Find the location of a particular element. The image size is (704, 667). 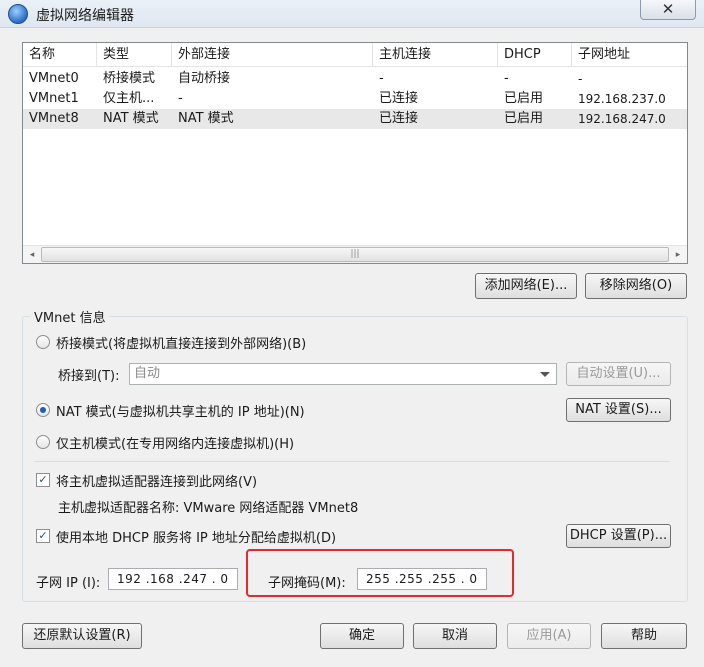

cell-type: NAT 模式 is located at coordinates (131, 118).